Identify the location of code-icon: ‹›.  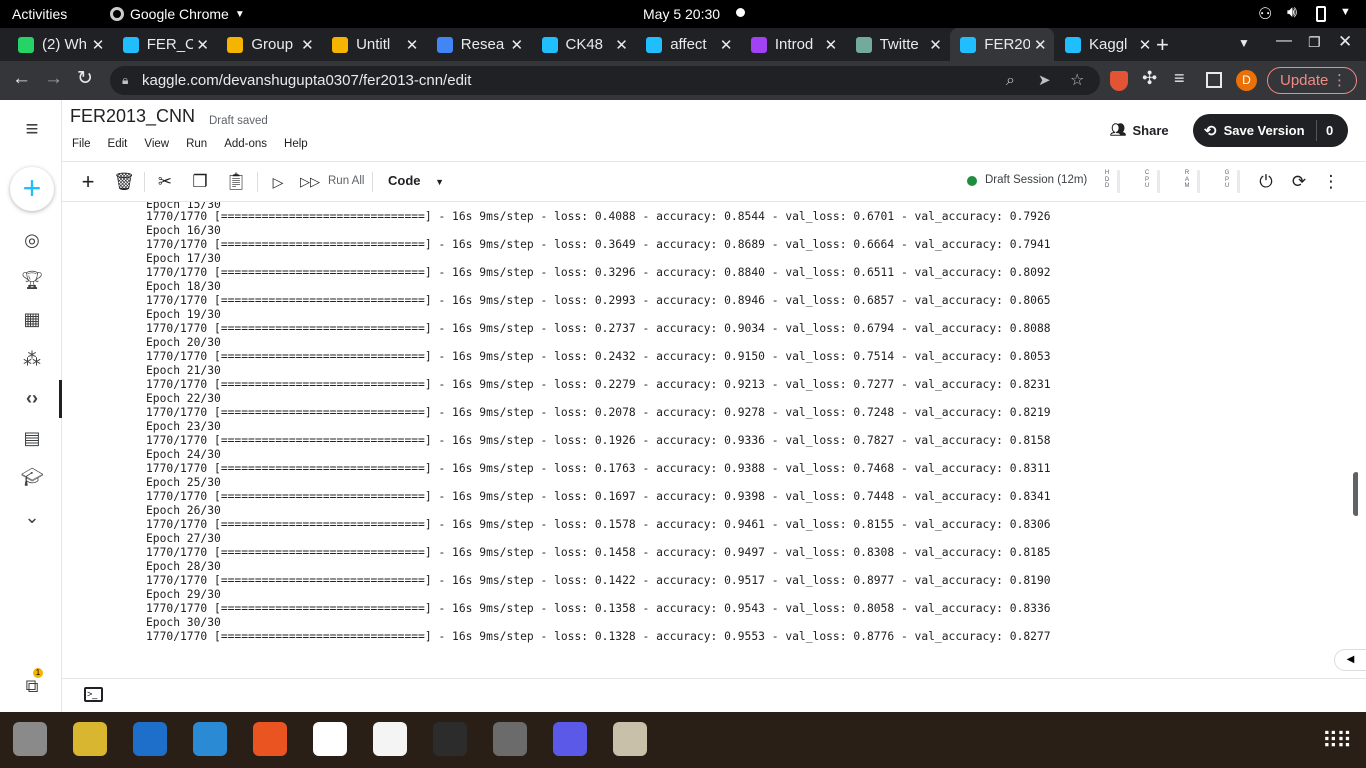
(32, 398).